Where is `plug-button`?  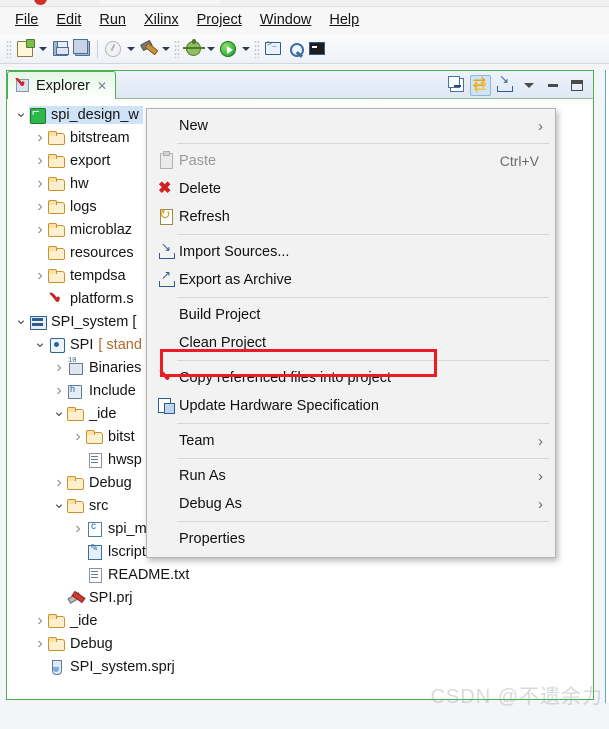 plug-button is located at coordinates (295, 49).